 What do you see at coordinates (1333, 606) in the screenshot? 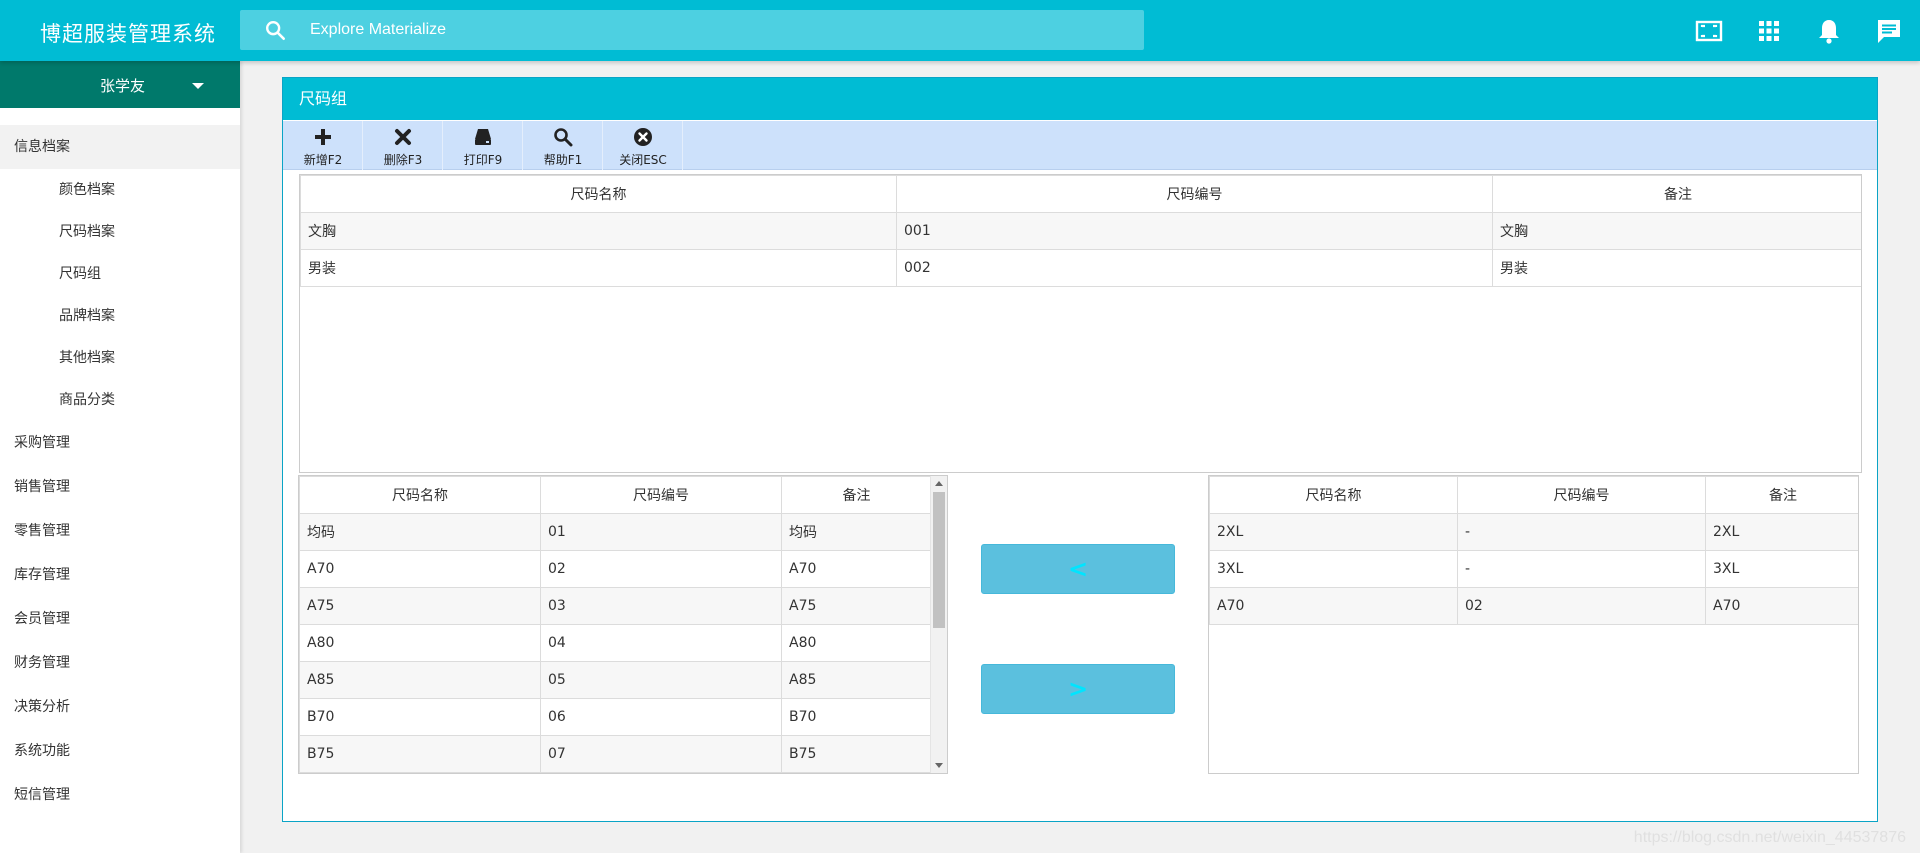
I see `cell-size-name: A70` at bounding box center [1333, 606].